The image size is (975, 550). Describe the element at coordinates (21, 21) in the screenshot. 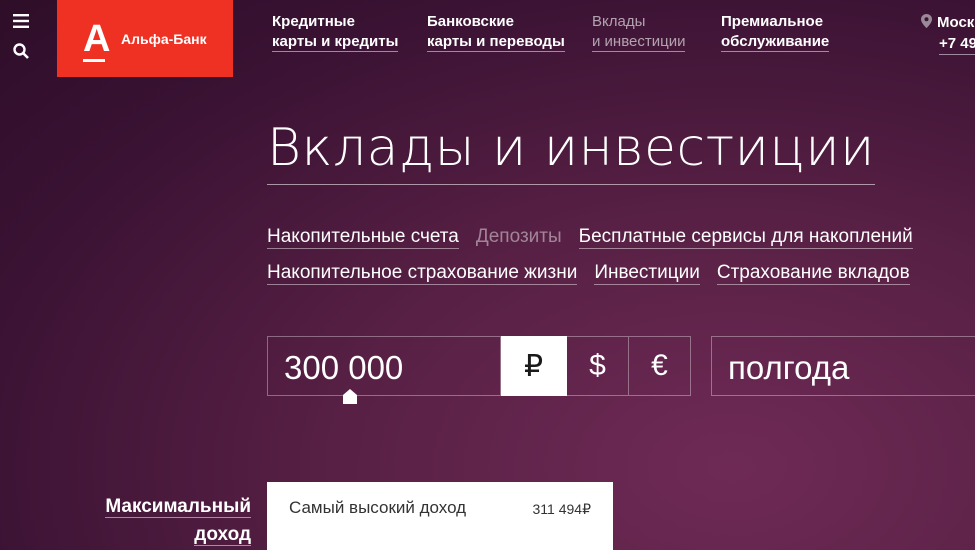

I see `menu-icon` at that location.